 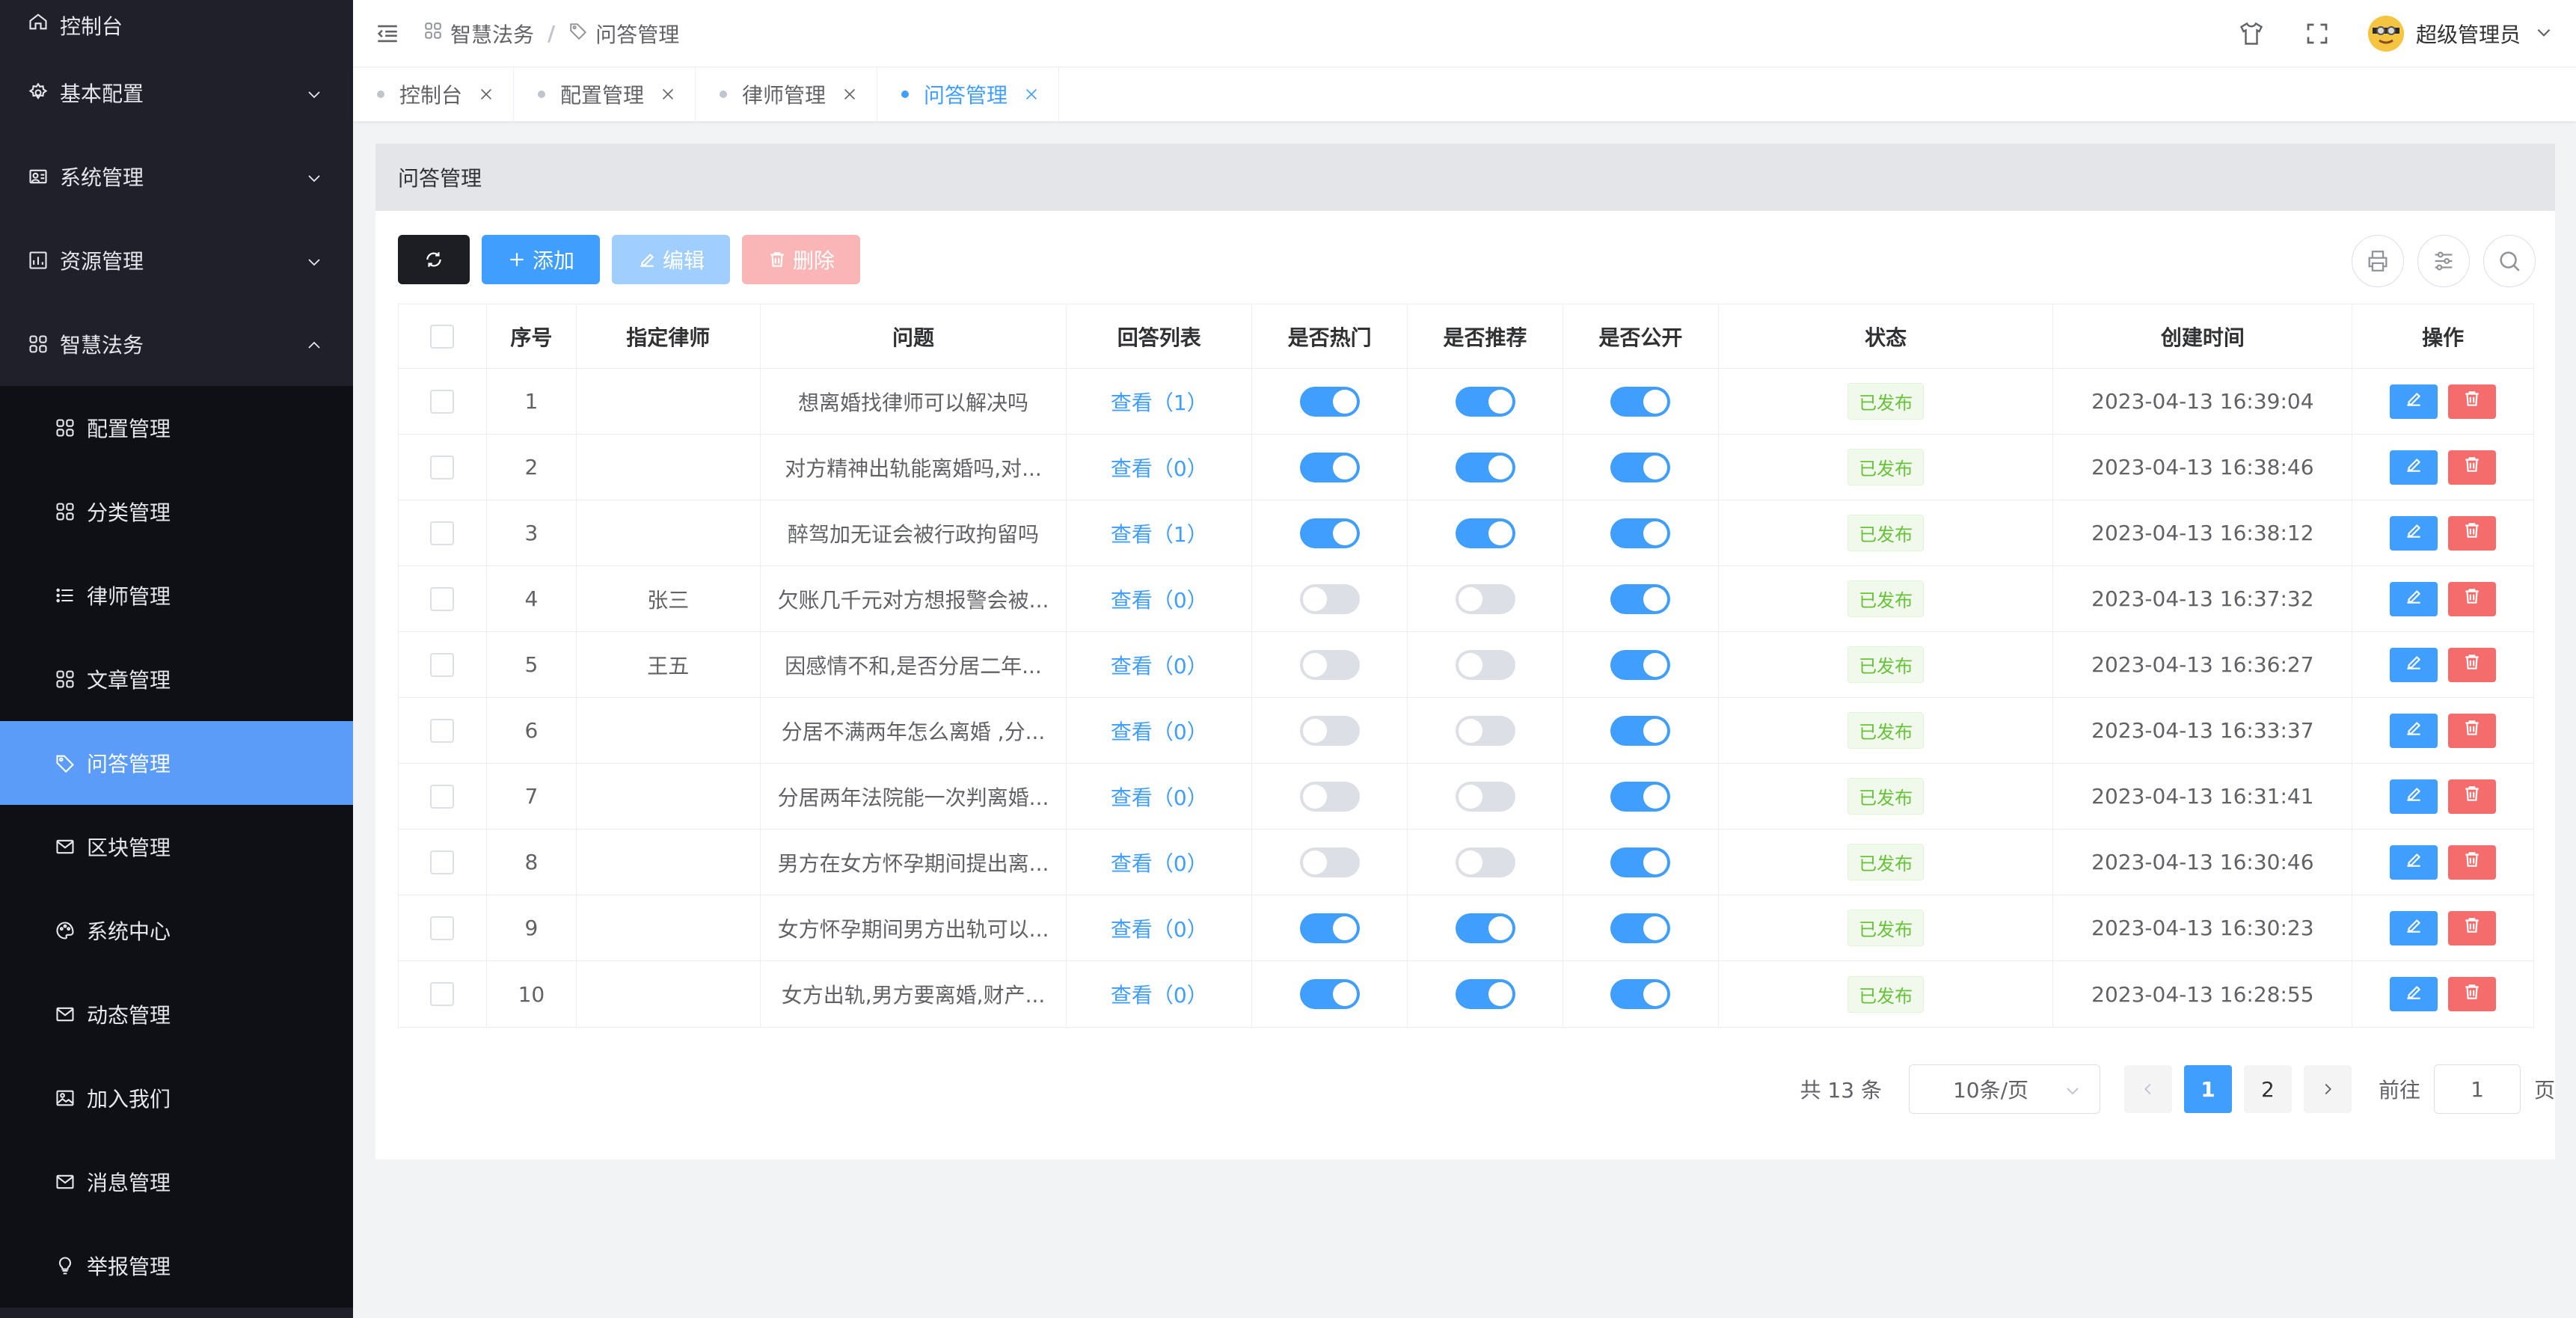 What do you see at coordinates (434, 94) in the screenshot?
I see `tab-0: 控制台` at bounding box center [434, 94].